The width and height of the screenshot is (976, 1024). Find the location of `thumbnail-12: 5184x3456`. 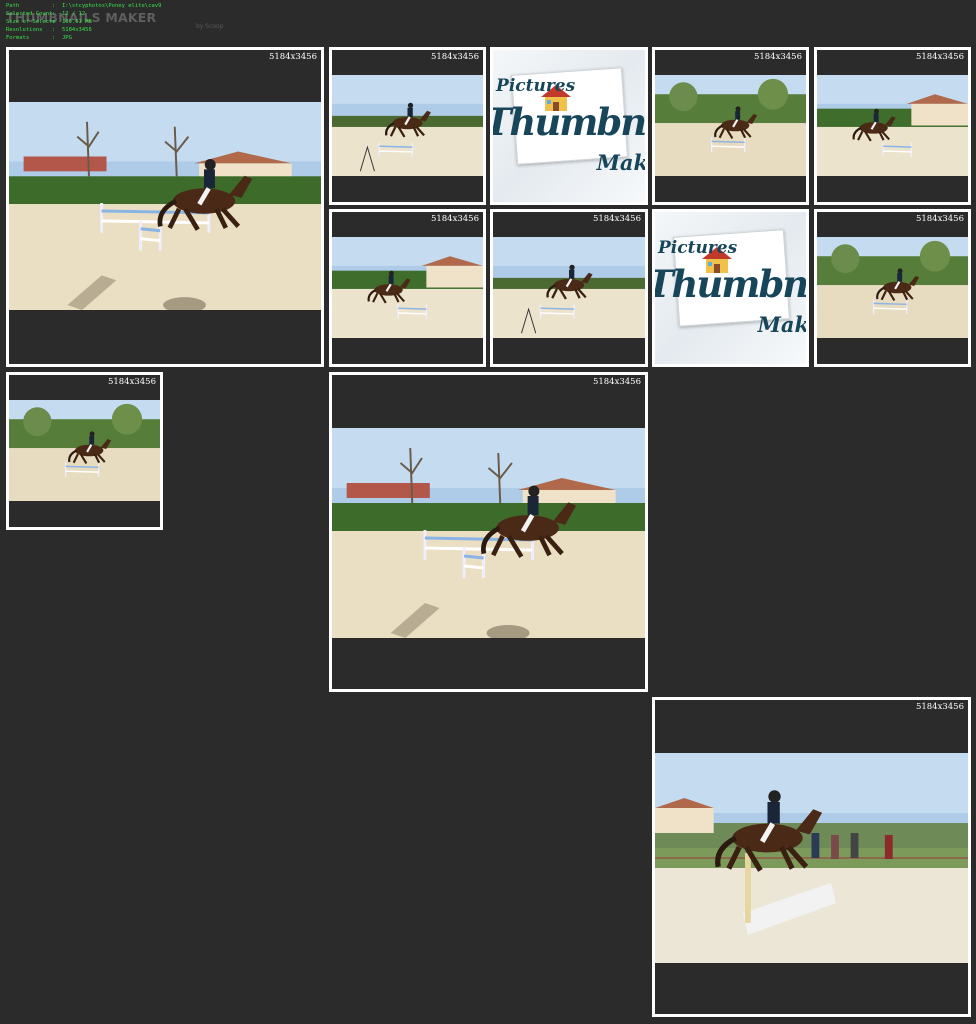

thumbnail-12: 5184x3456 is located at coordinates (811, 857).